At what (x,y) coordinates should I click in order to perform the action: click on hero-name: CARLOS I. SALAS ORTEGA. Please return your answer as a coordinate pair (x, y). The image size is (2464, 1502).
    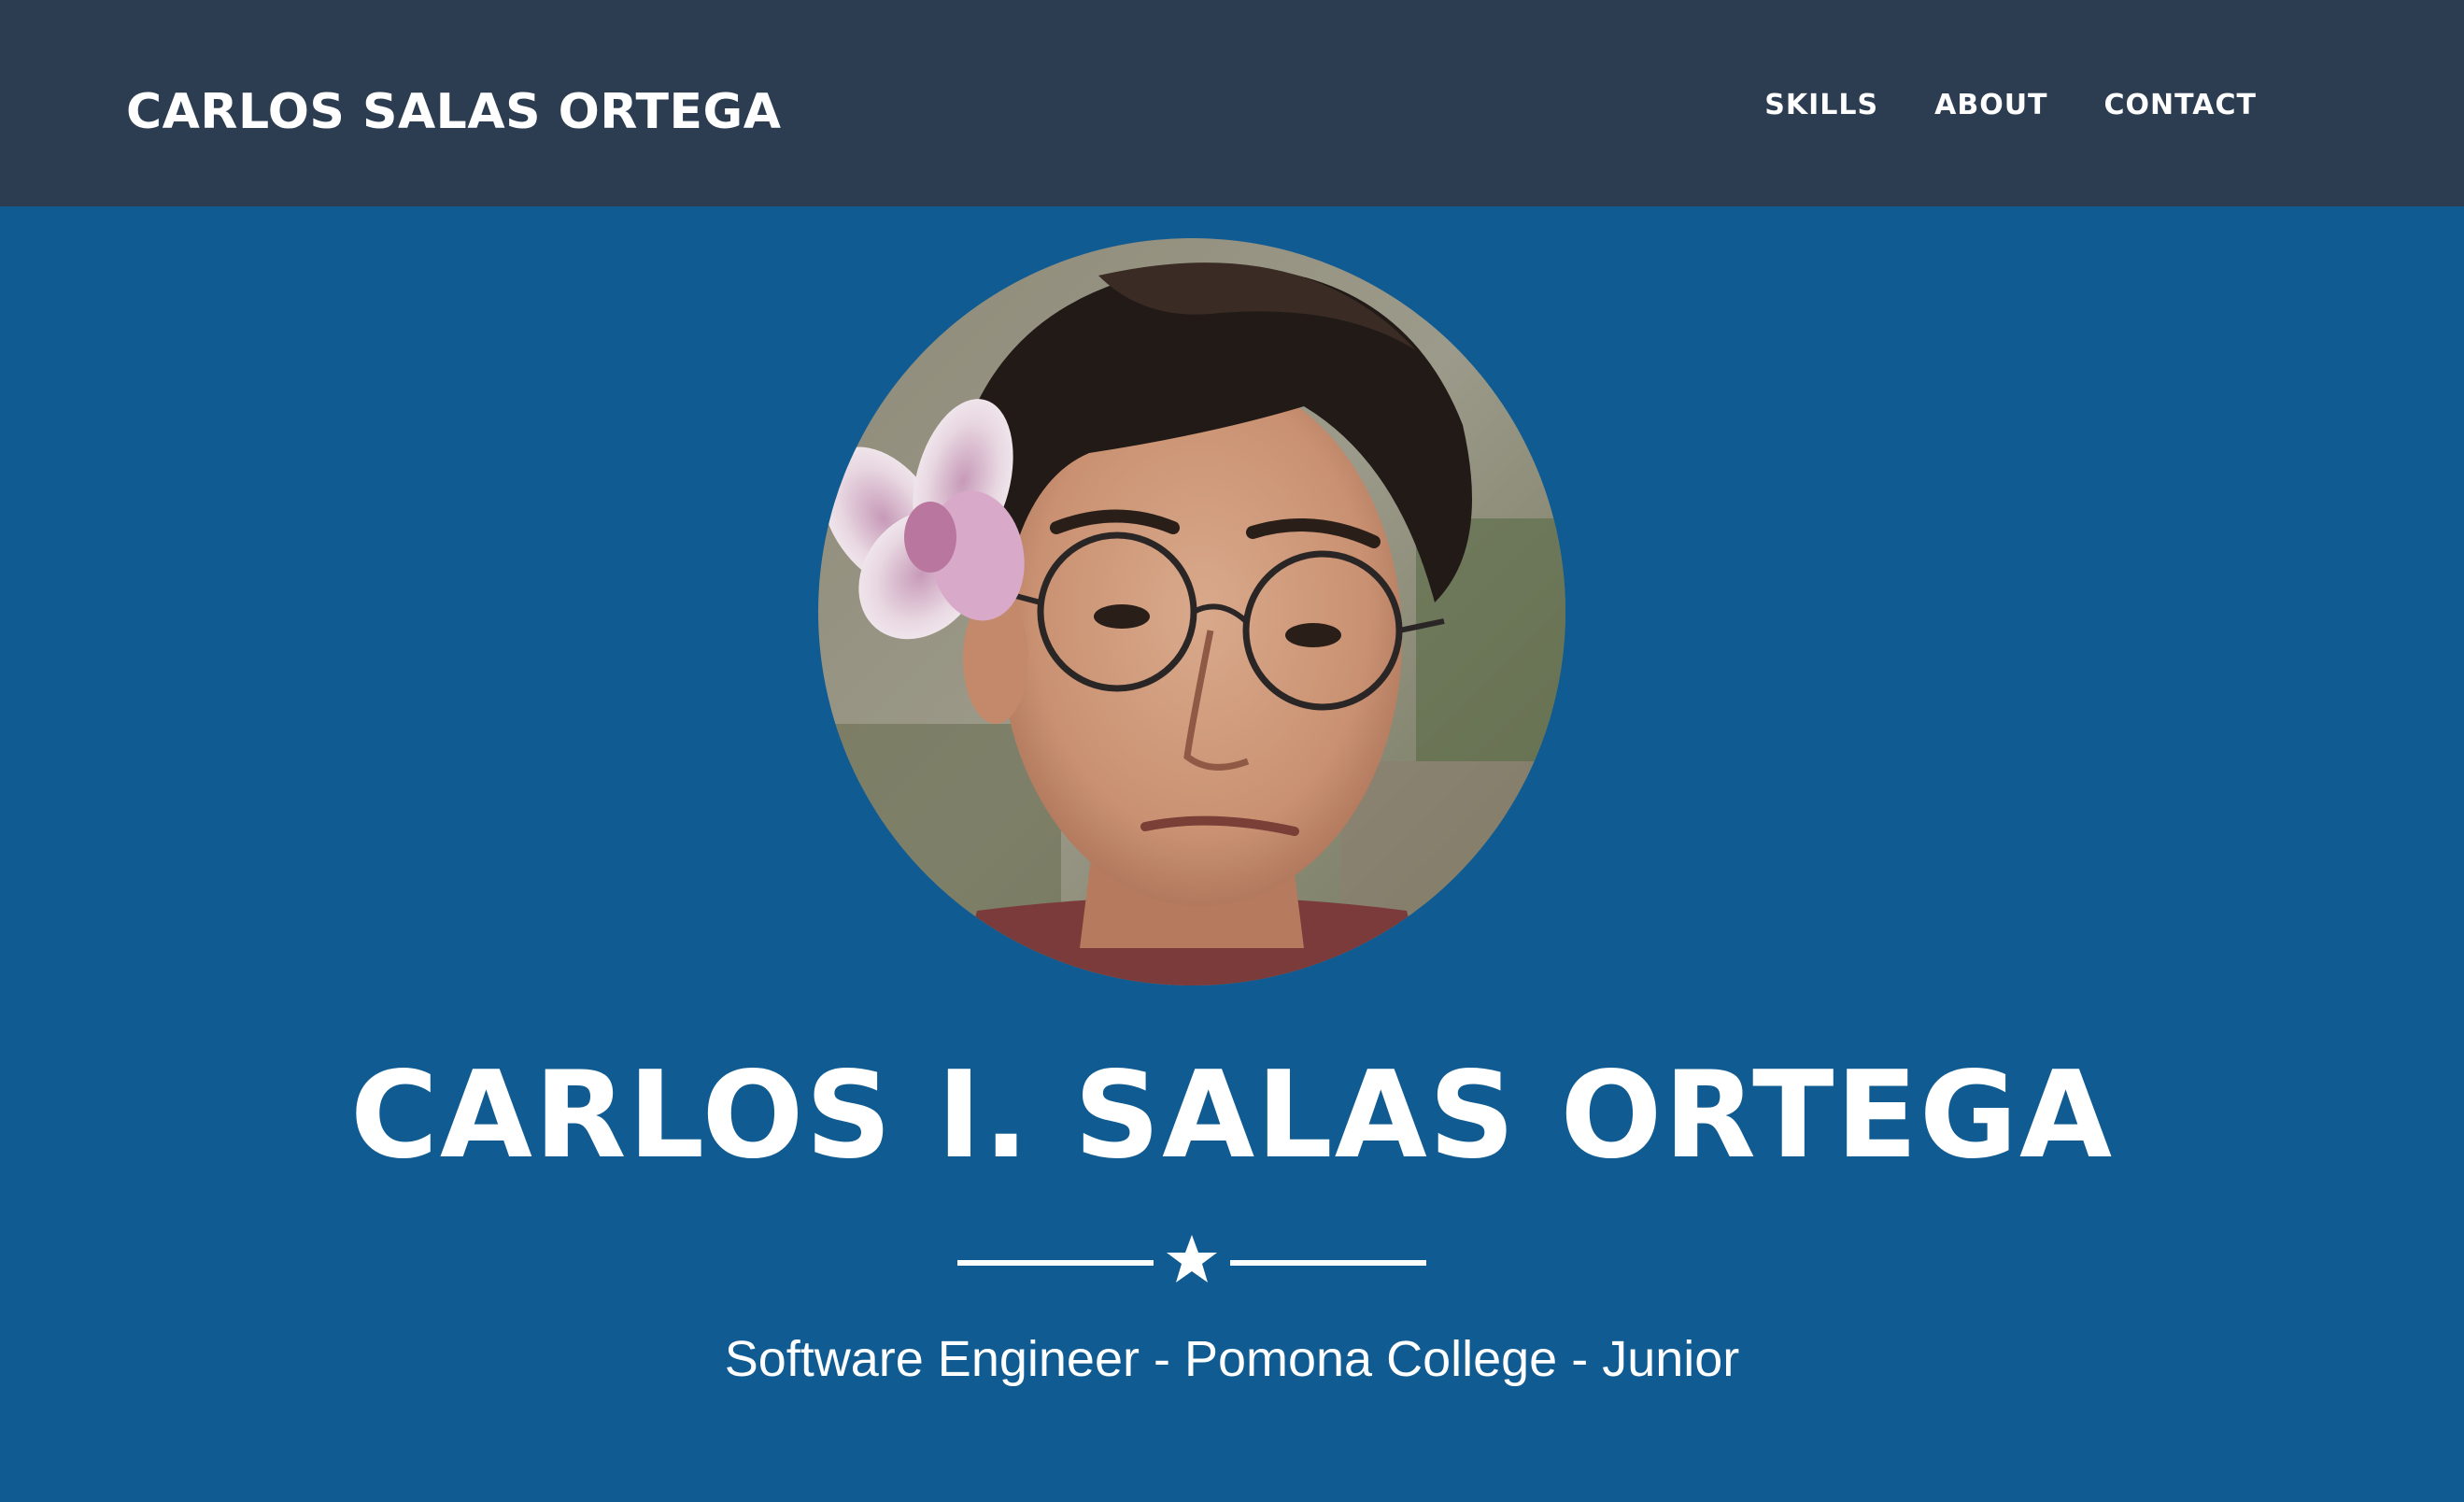
    Looking at the image, I should click on (1232, 1116).